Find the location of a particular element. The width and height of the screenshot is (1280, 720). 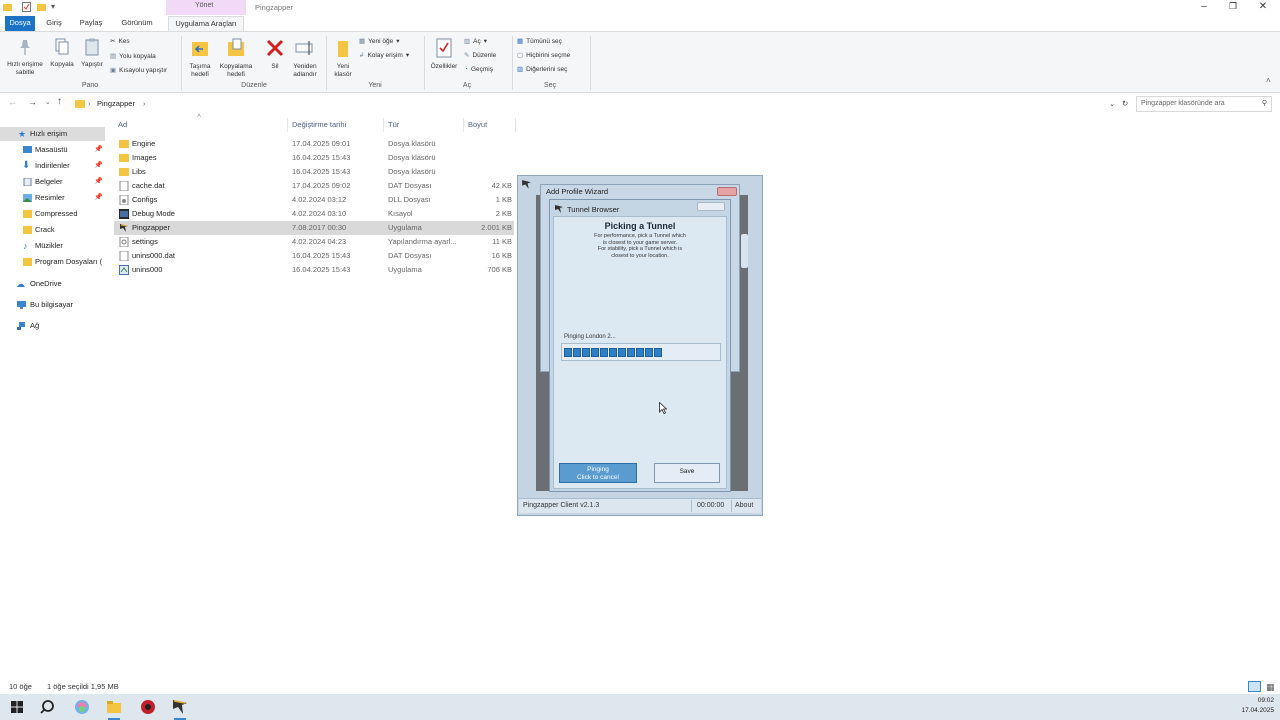

nav-item-compressed: Compressed is located at coordinates (52, 214).